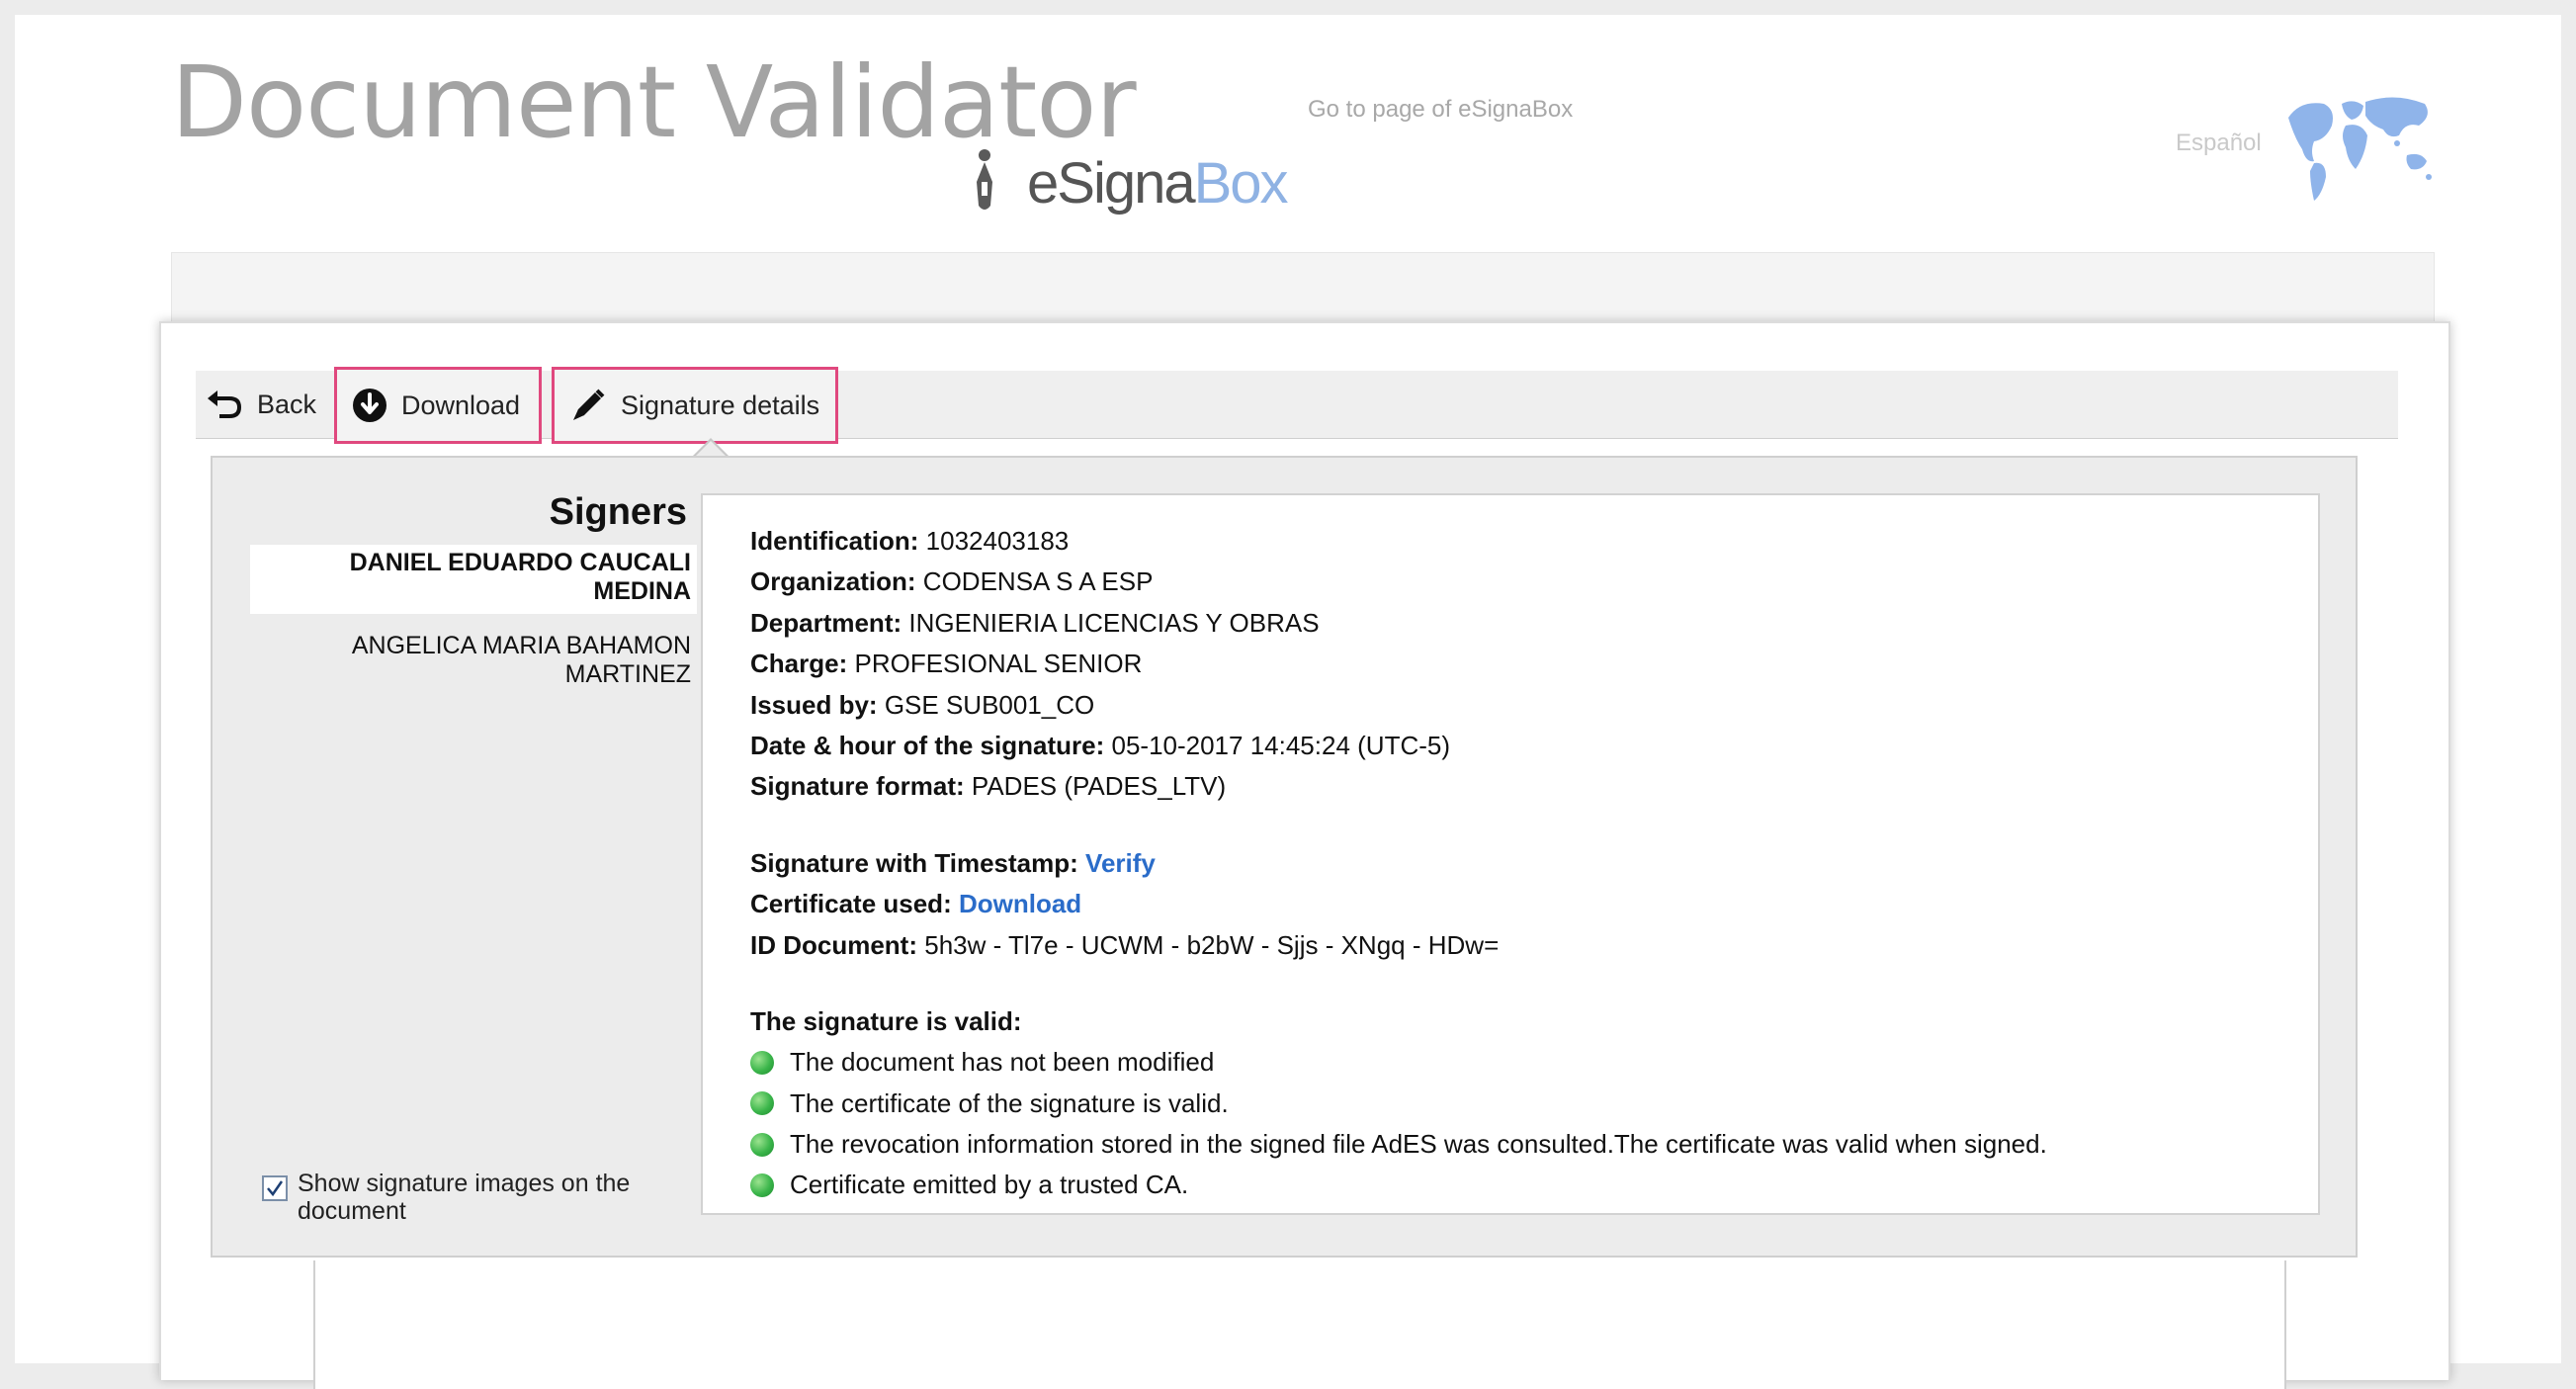  I want to click on brand-name-accent: Box, so click(1241, 183).